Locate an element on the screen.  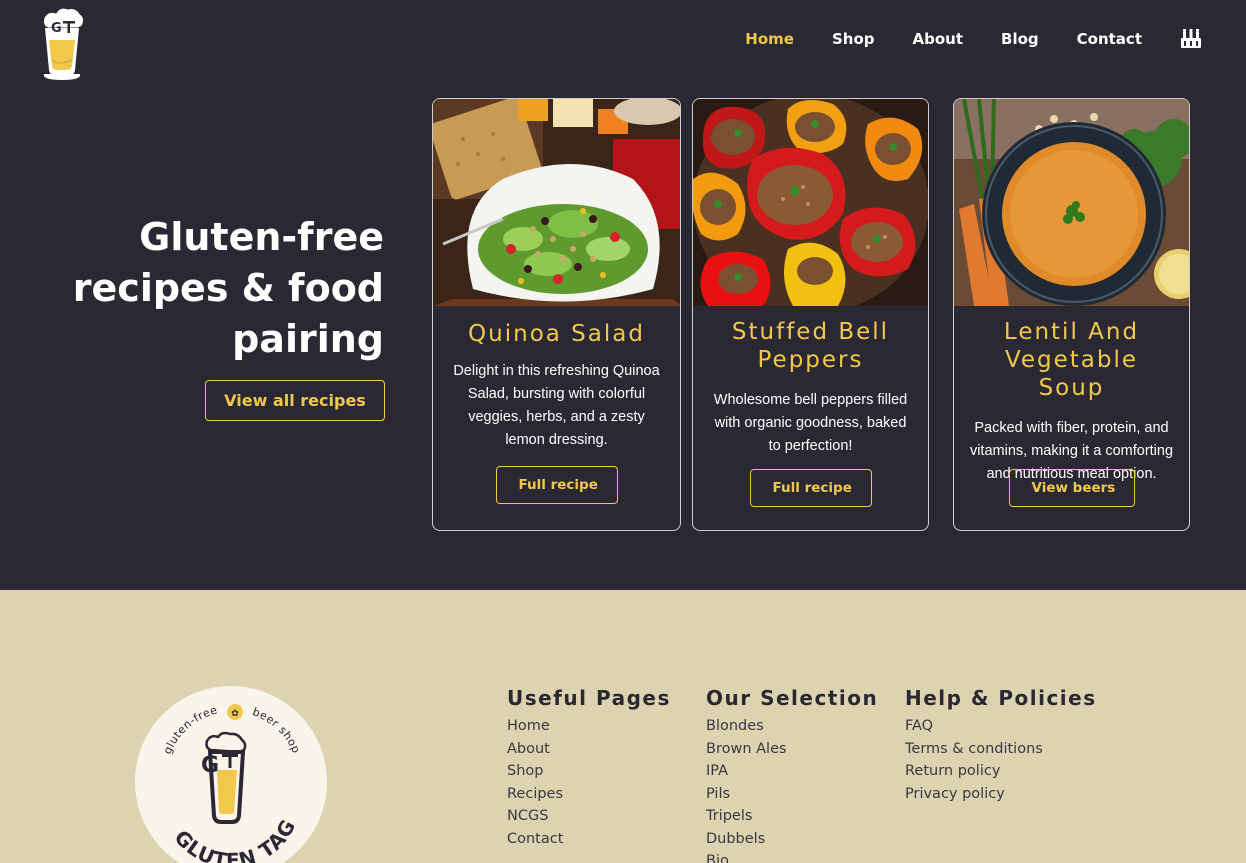
card-title-line1: Stuffed Bell is located at coordinates (810, 332).